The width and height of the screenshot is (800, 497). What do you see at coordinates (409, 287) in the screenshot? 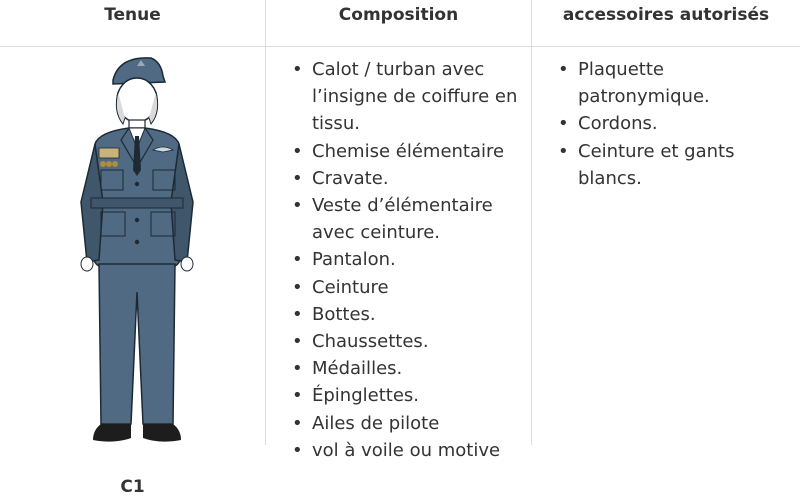
I see `list-item: Ceinture` at bounding box center [409, 287].